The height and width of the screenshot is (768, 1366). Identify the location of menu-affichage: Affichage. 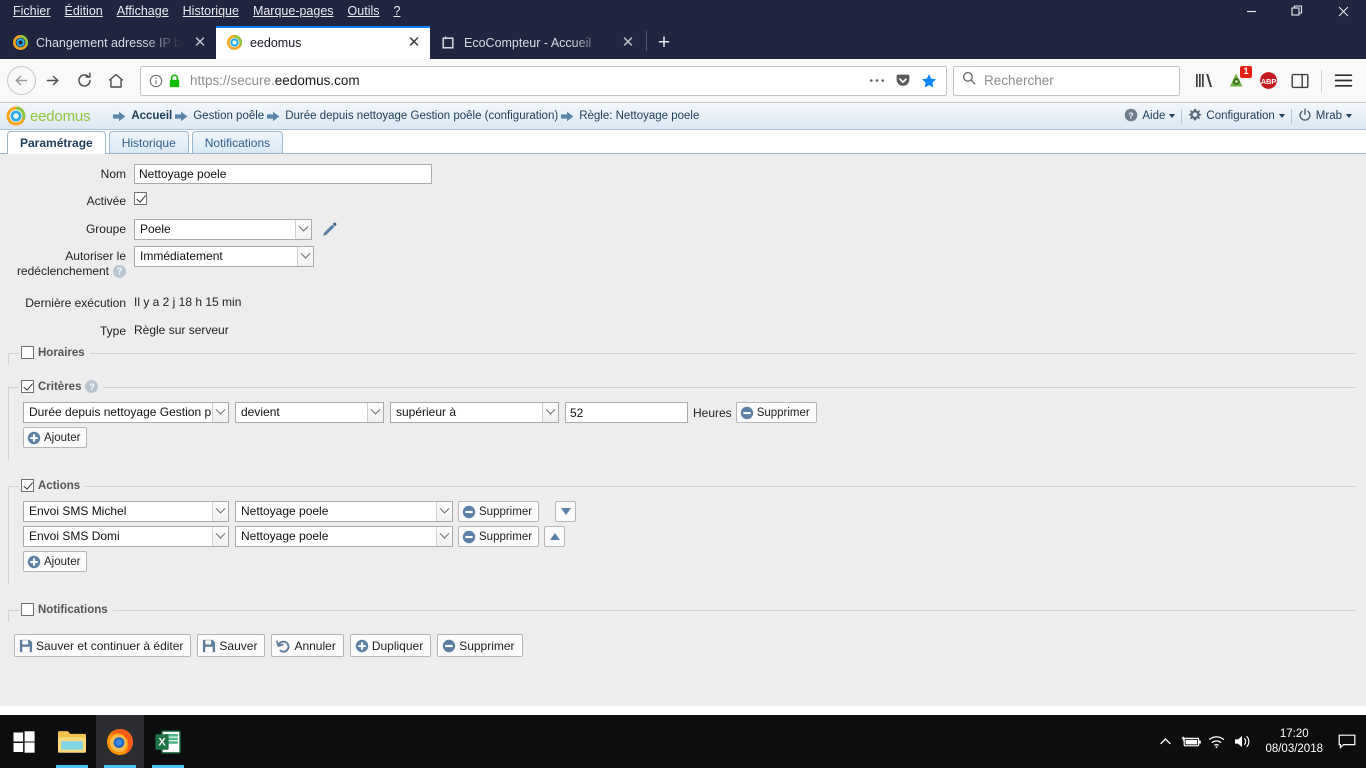
(143, 11).